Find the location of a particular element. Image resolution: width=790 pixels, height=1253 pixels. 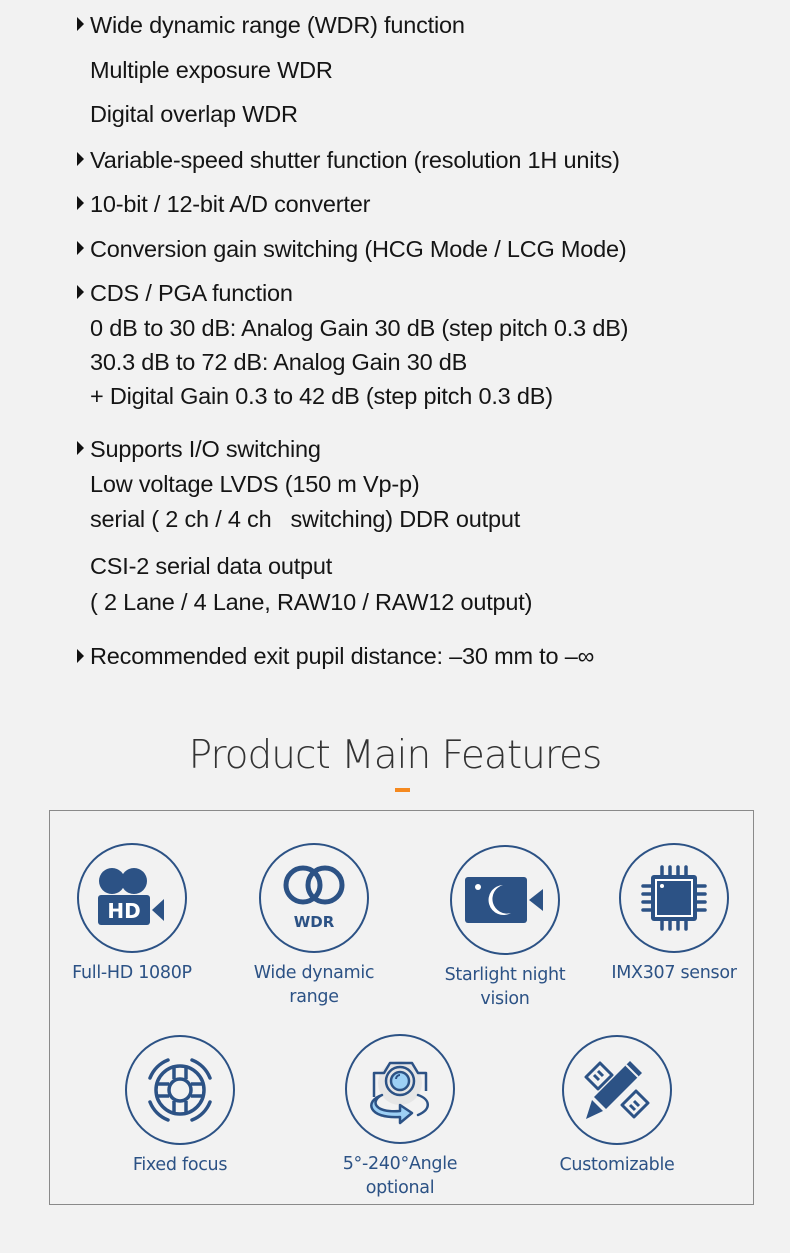

spec-line: Wide dynamic range (WDR) function is located at coordinates (277, 25).